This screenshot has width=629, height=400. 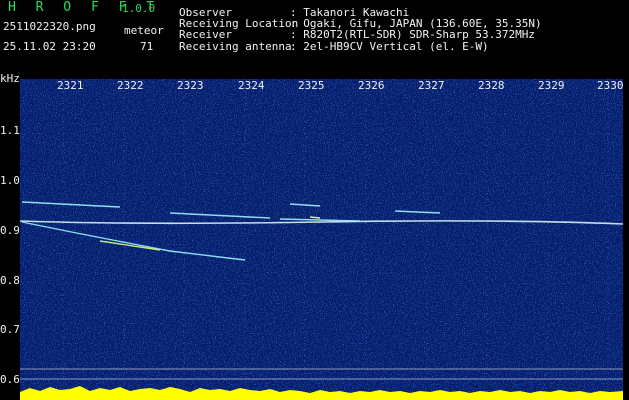 What do you see at coordinates (431, 85) in the screenshot?
I see `x-tick: 2327` at bounding box center [431, 85].